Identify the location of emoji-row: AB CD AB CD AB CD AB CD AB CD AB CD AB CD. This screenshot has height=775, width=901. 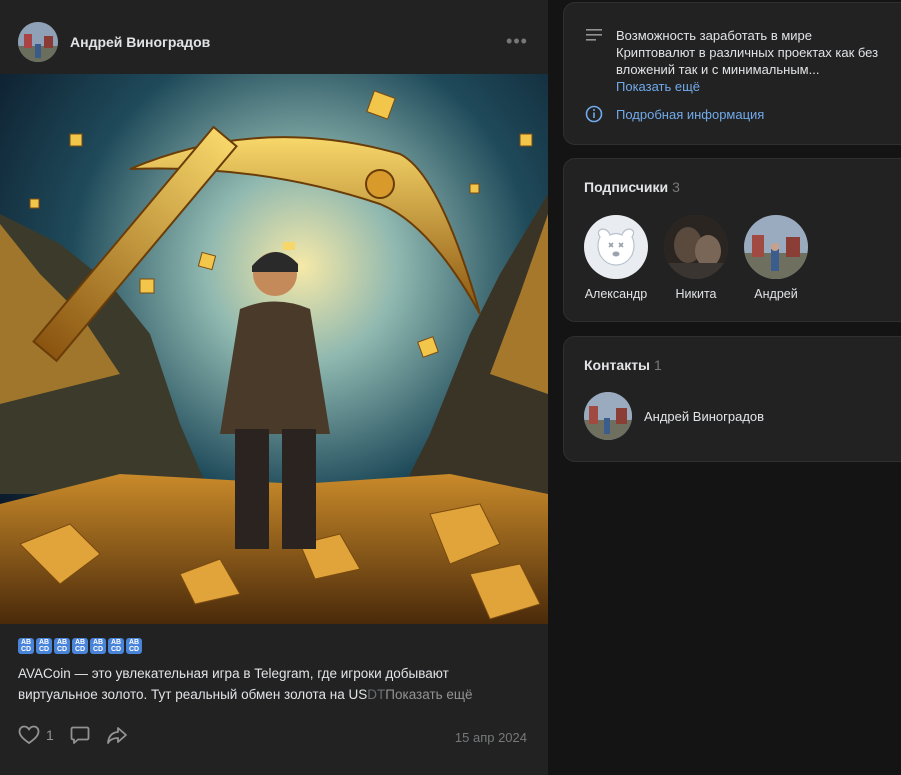
(80, 646).